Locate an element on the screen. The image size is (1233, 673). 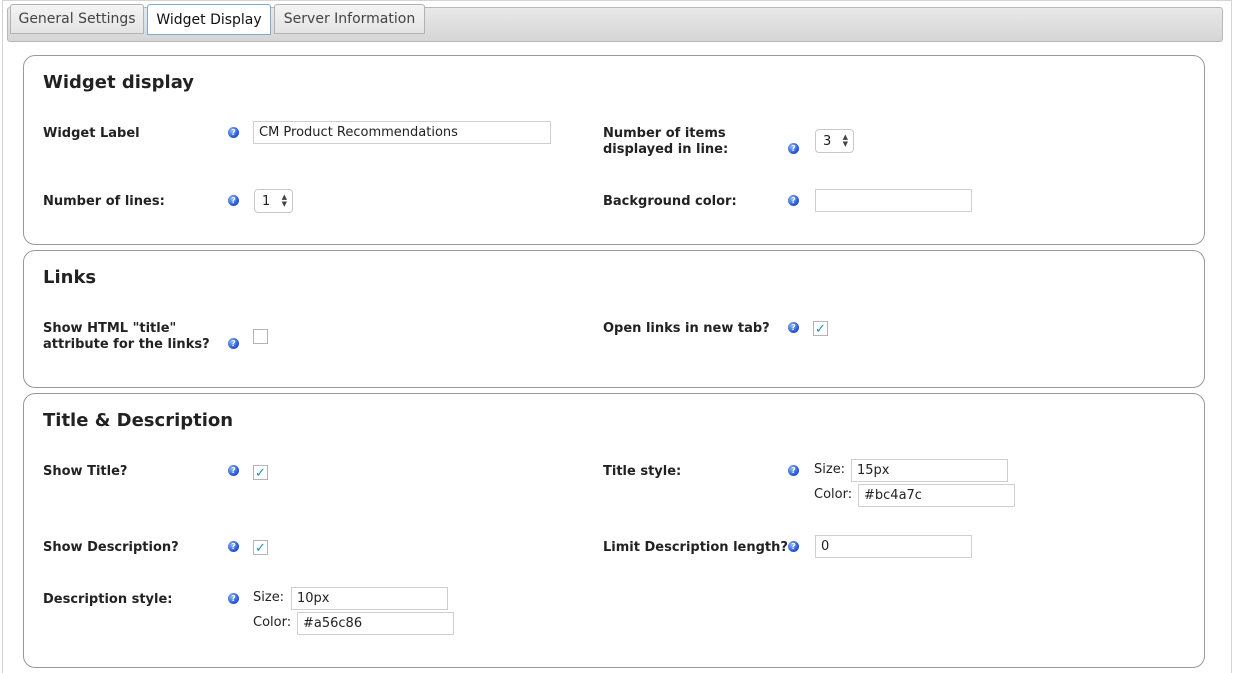
description-size-input: 10px is located at coordinates (369, 598).